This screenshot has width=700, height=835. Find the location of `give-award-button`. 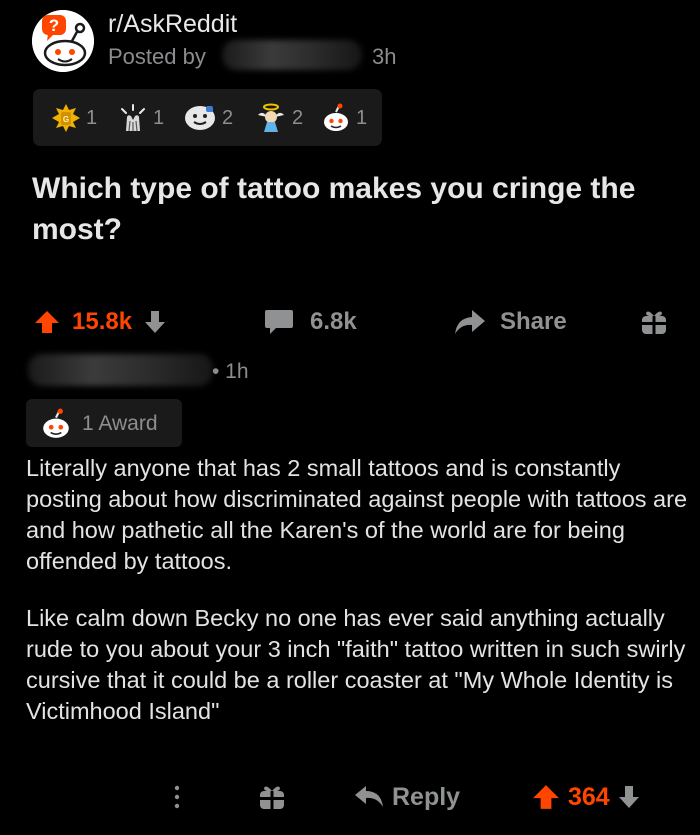

give-award-button is located at coordinates (654, 322).